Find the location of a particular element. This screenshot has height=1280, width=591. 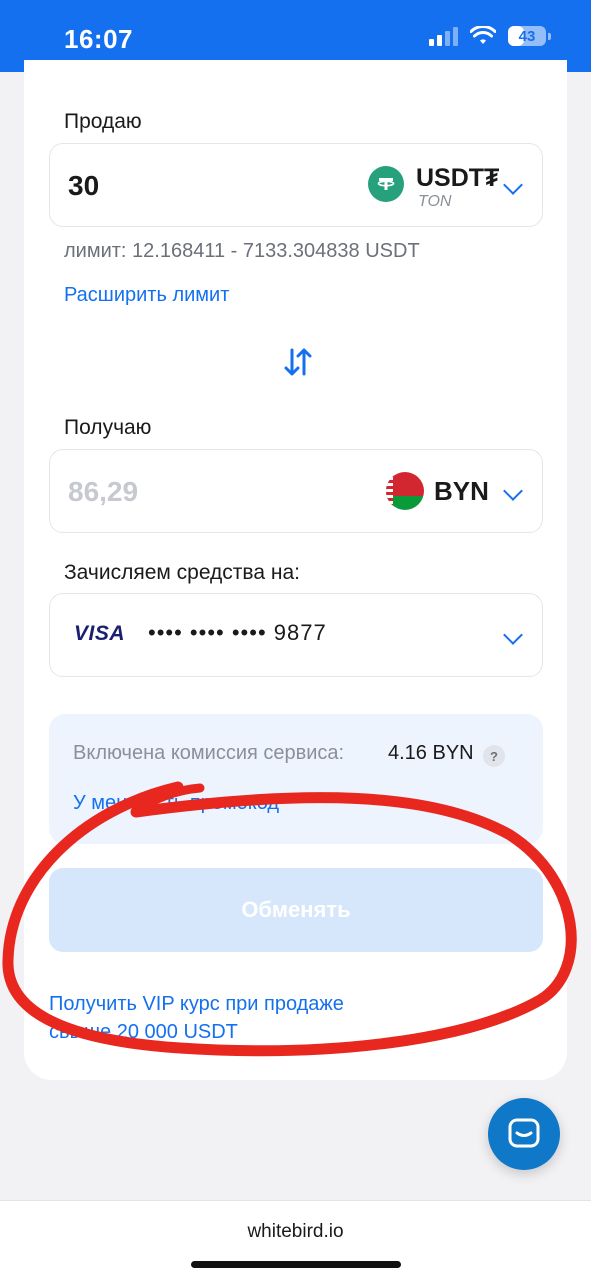

fee-value: 4.16 BYN is located at coordinates (431, 753).